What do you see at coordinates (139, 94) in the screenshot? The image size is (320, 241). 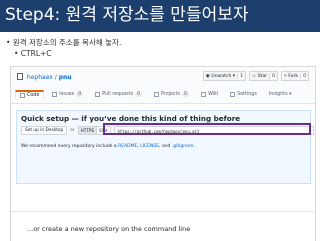 I see `pull-requests-count: 0` at bounding box center [139, 94].